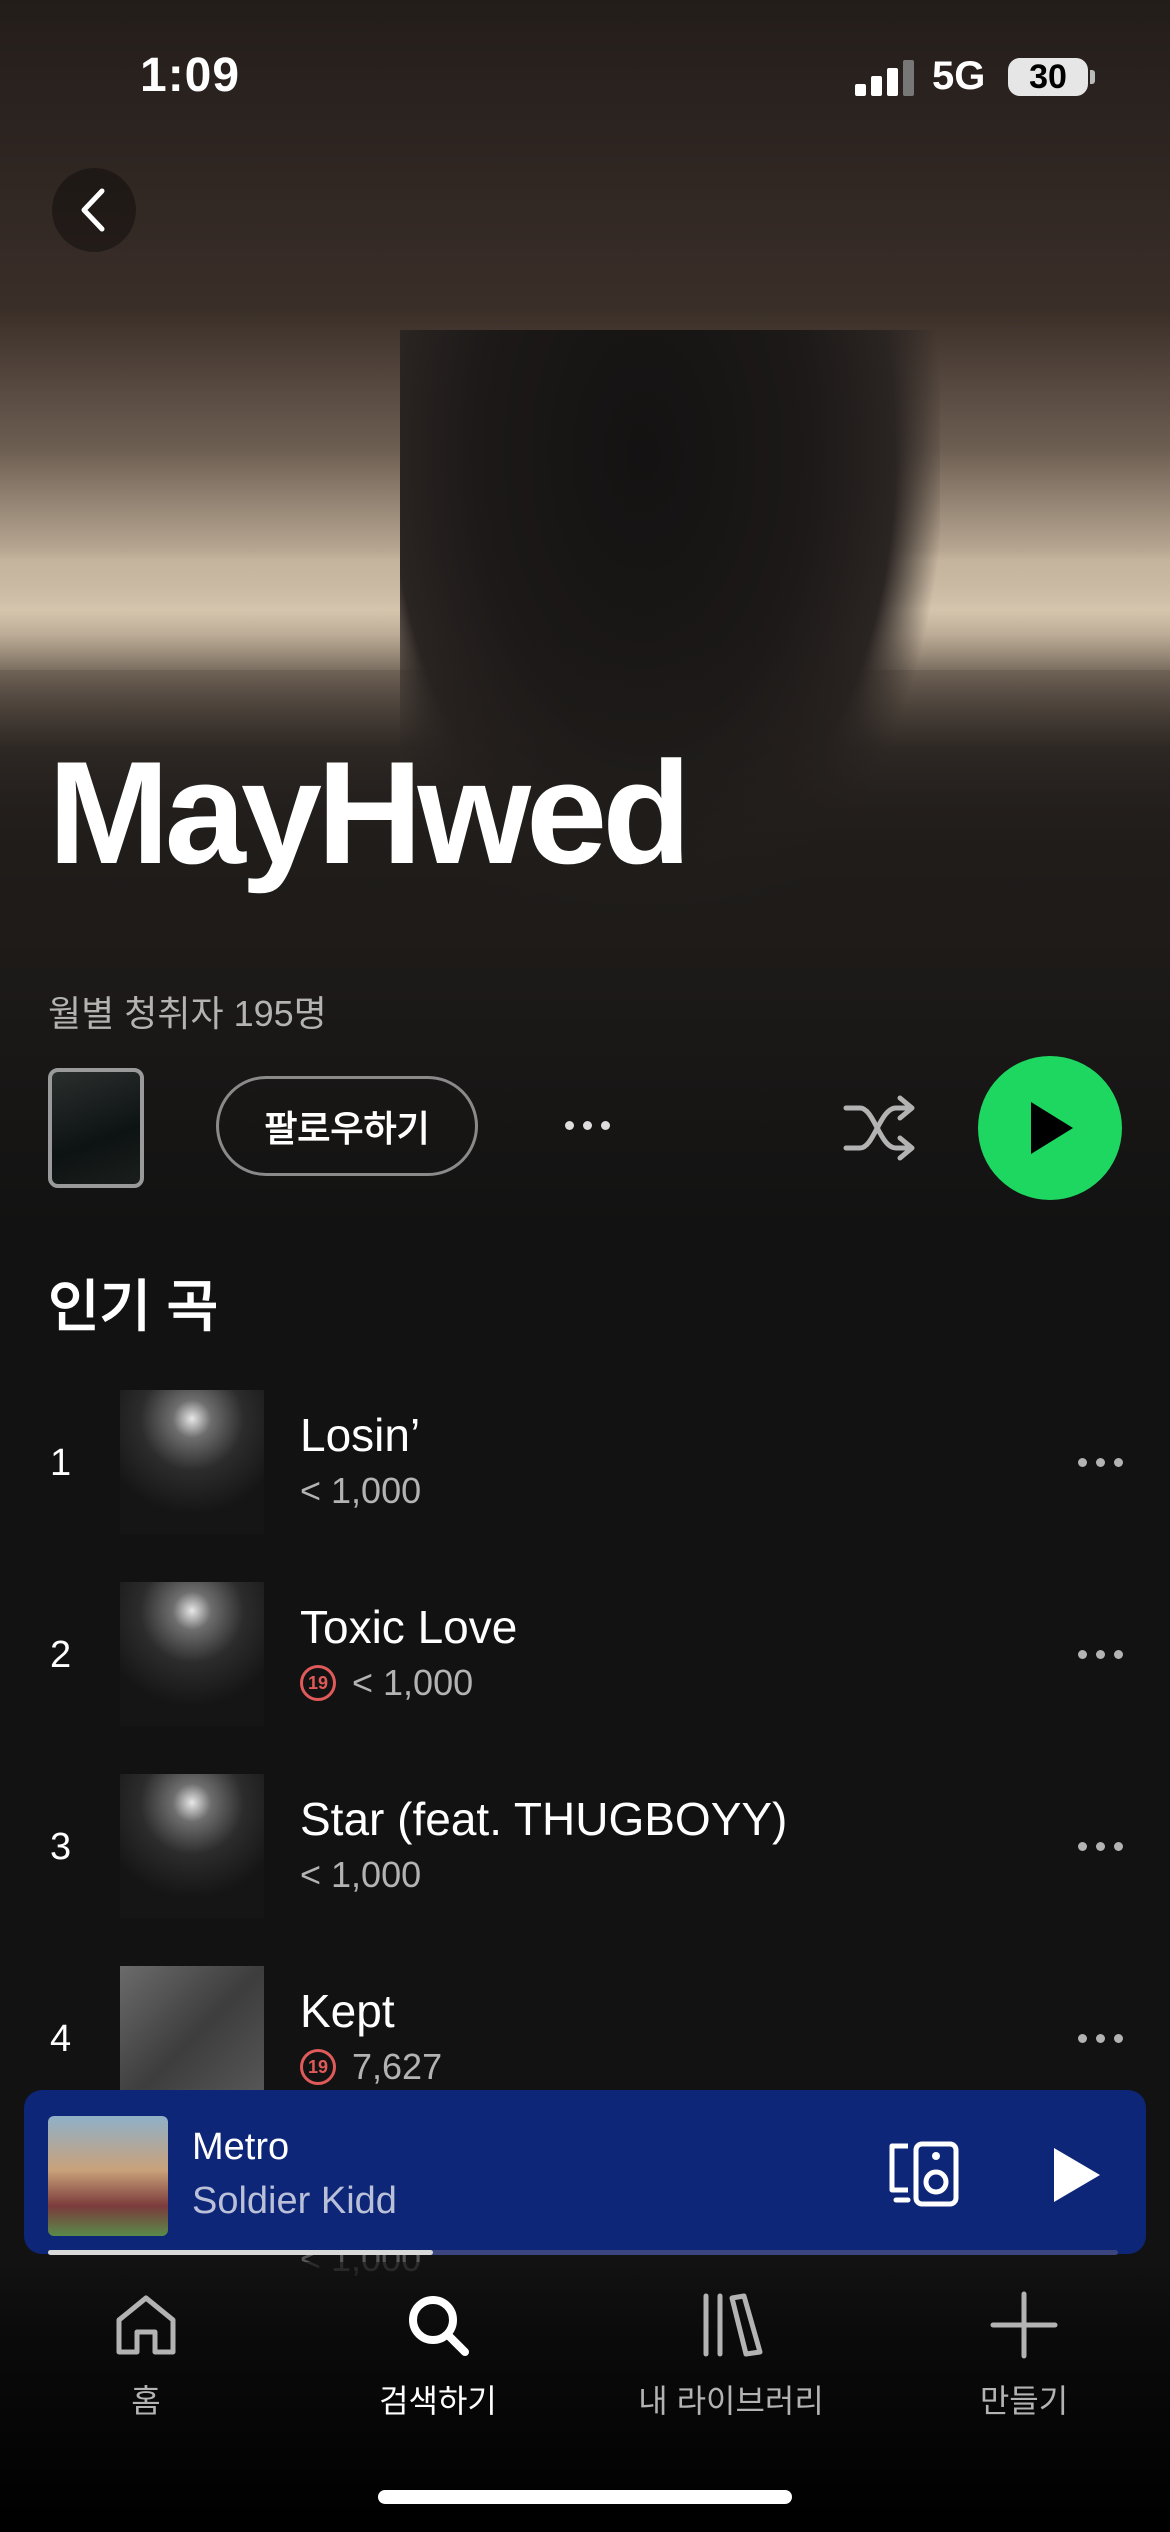 Image resolution: width=1170 pixels, height=2532 pixels. What do you see at coordinates (585, 75) in the screenshot?
I see `status-bar: 1:09 5G 30` at bounding box center [585, 75].